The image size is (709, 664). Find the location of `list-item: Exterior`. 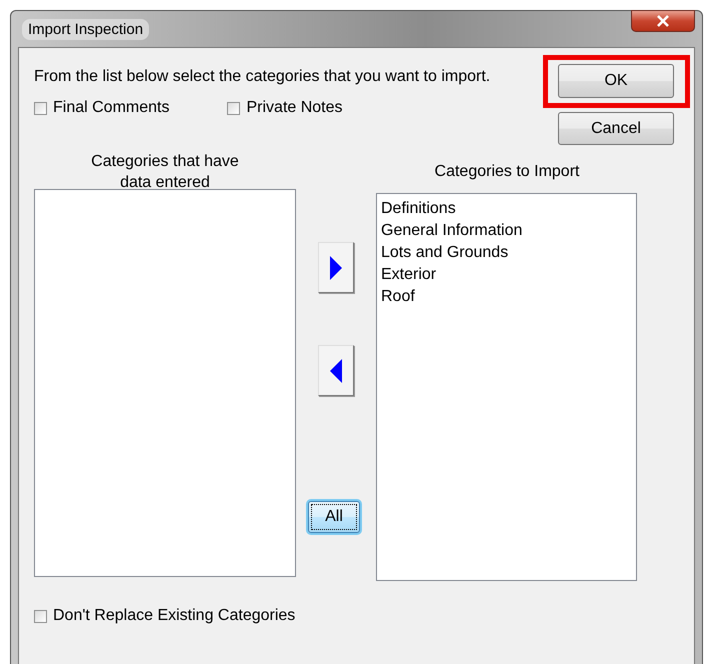

list-item: Exterior is located at coordinates (506, 275).